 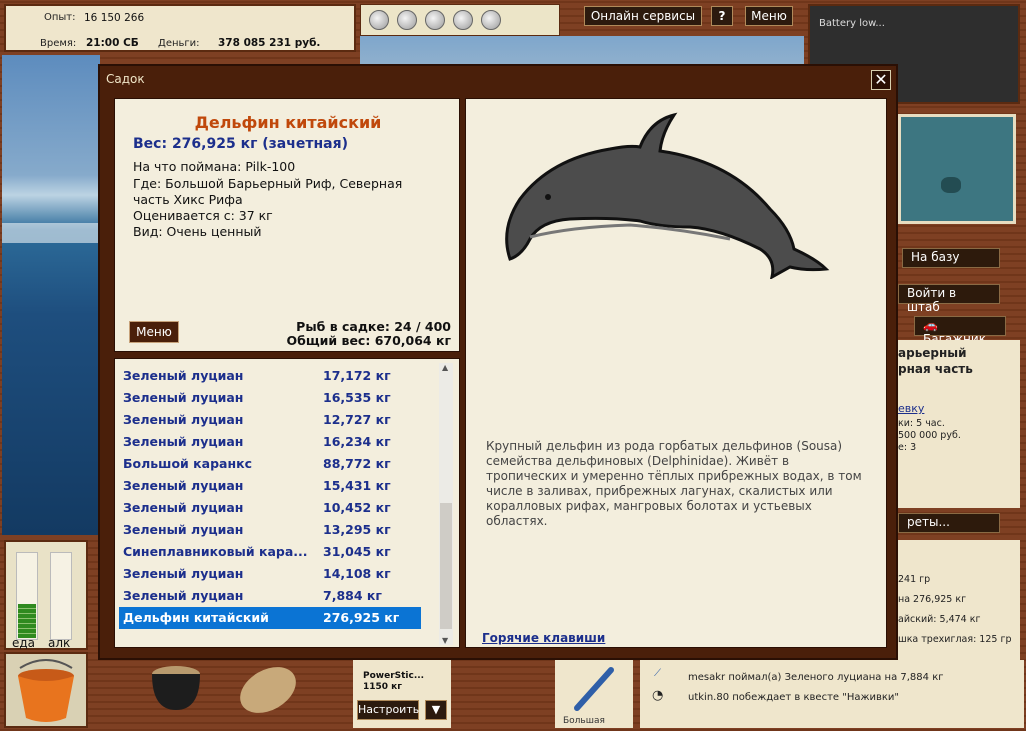 What do you see at coordinates (932, 353) in the screenshot?
I see `location-line-1: арьерный` at bounding box center [932, 353].